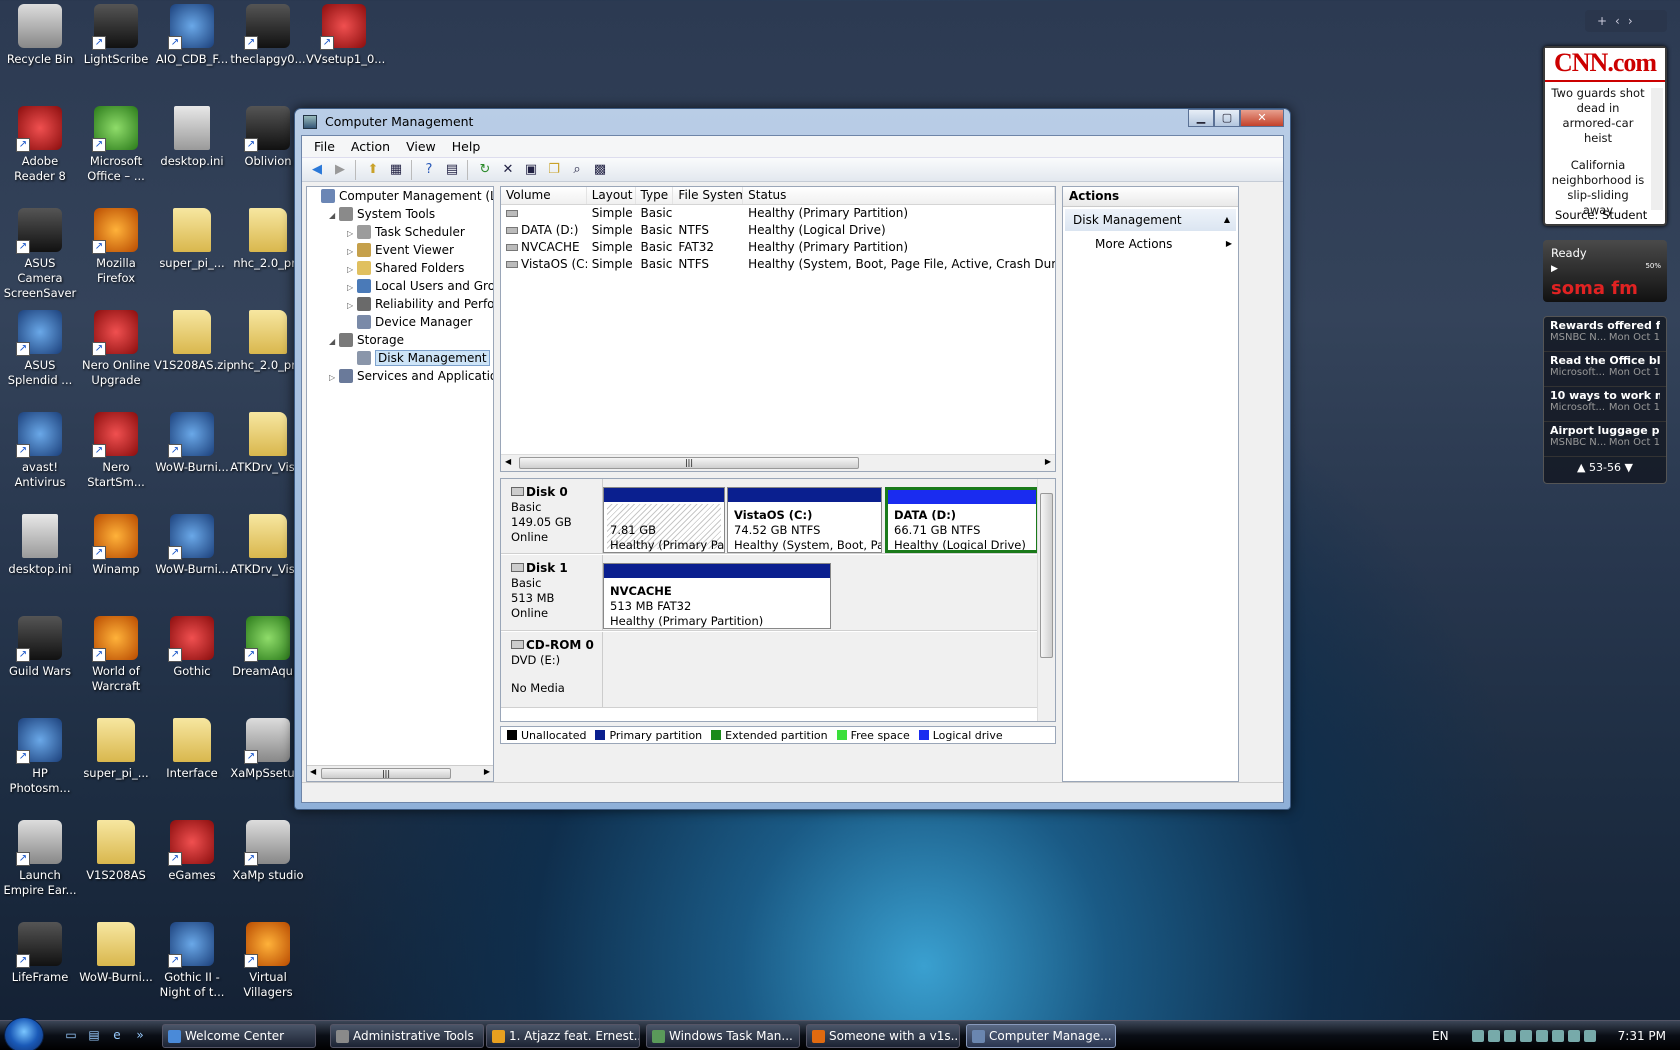 The height and width of the screenshot is (1050, 1680). I want to click on forward-icon: ▶, so click(340, 170).